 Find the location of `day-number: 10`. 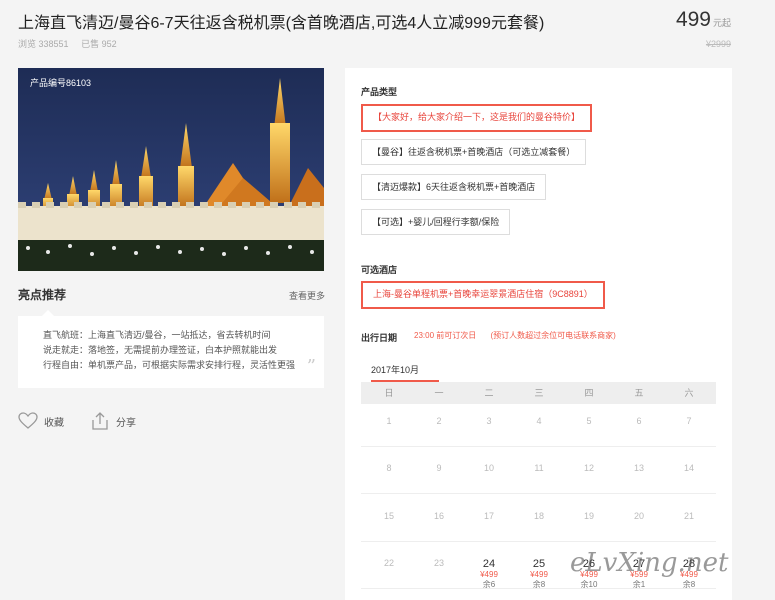

day-number: 10 is located at coordinates (488, 468).